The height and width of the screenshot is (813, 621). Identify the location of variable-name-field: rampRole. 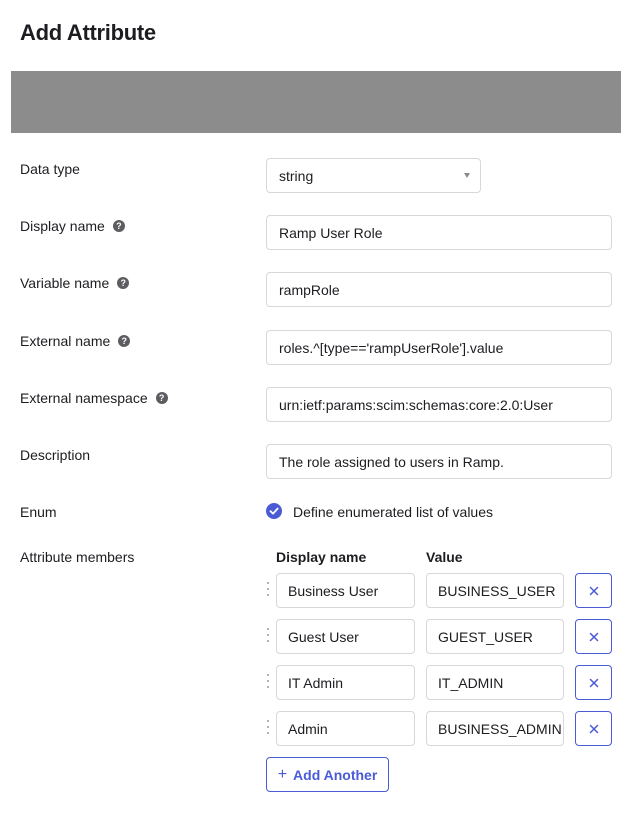
(439, 289).